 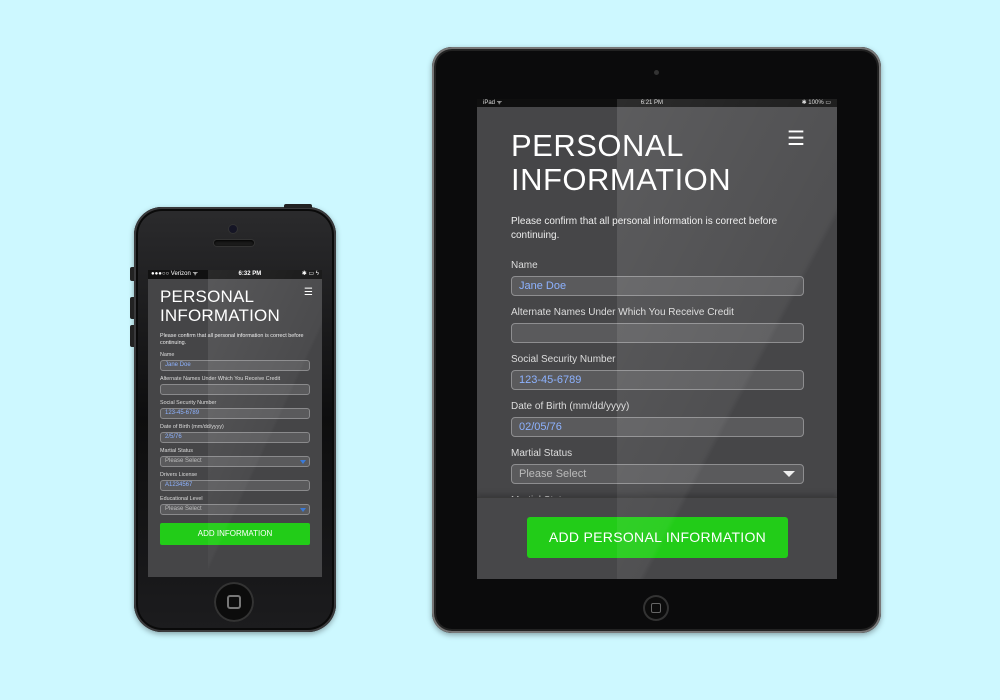 What do you see at coordinates (310, 274) in the screenshot?
I see `phone-battery-icon: ✱ ▭ ϟ` at bounding box center [310, 274].